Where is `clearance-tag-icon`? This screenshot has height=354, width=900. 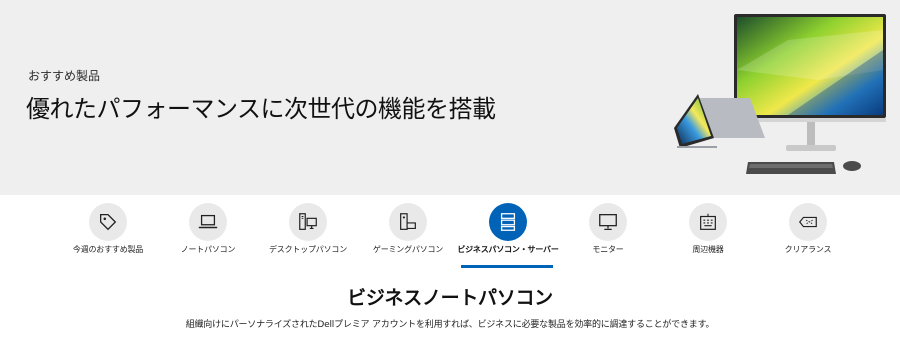
clearance-tag-icon is located at coordinates (807, 222).